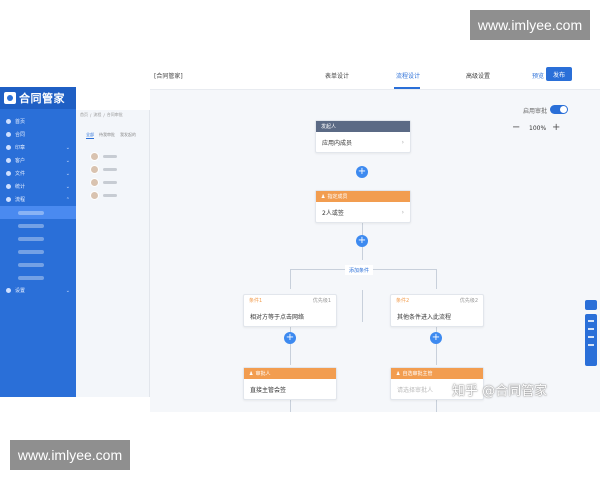  I want to click on active-tab-indicator, so click(407, 88).